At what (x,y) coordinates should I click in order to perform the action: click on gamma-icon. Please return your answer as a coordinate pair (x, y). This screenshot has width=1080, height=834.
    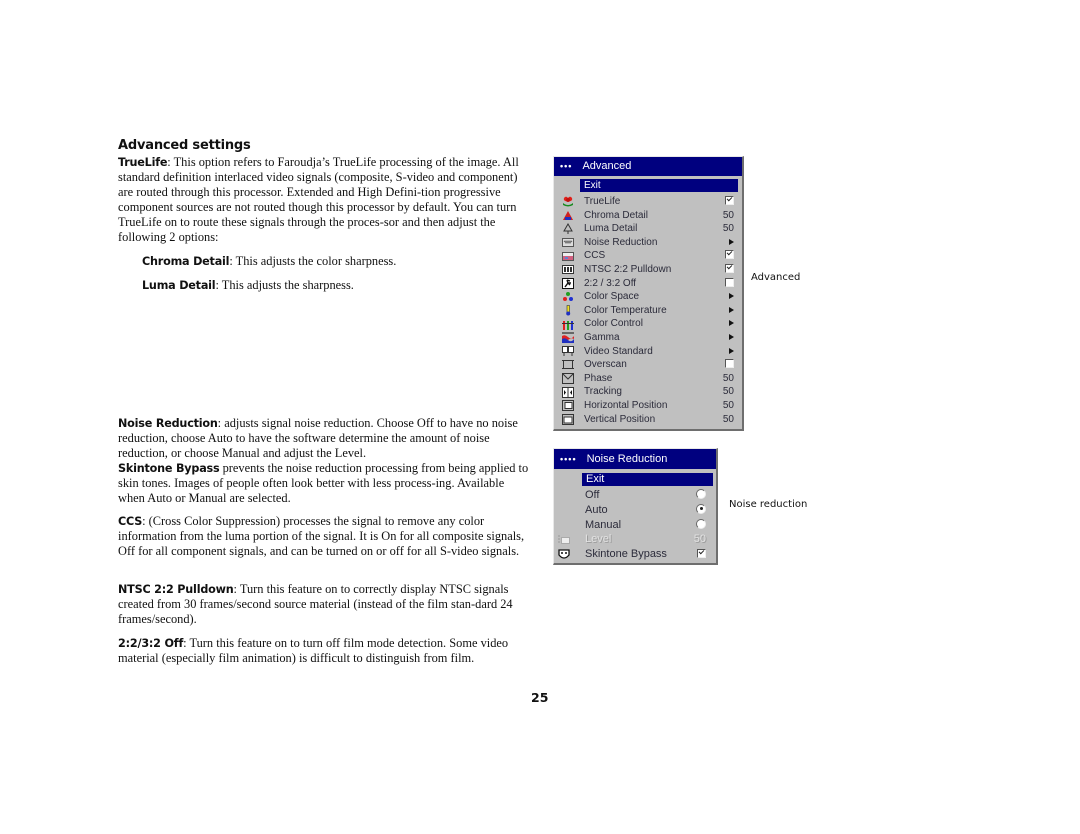
    Looking at the image, I should click on (568, 338).